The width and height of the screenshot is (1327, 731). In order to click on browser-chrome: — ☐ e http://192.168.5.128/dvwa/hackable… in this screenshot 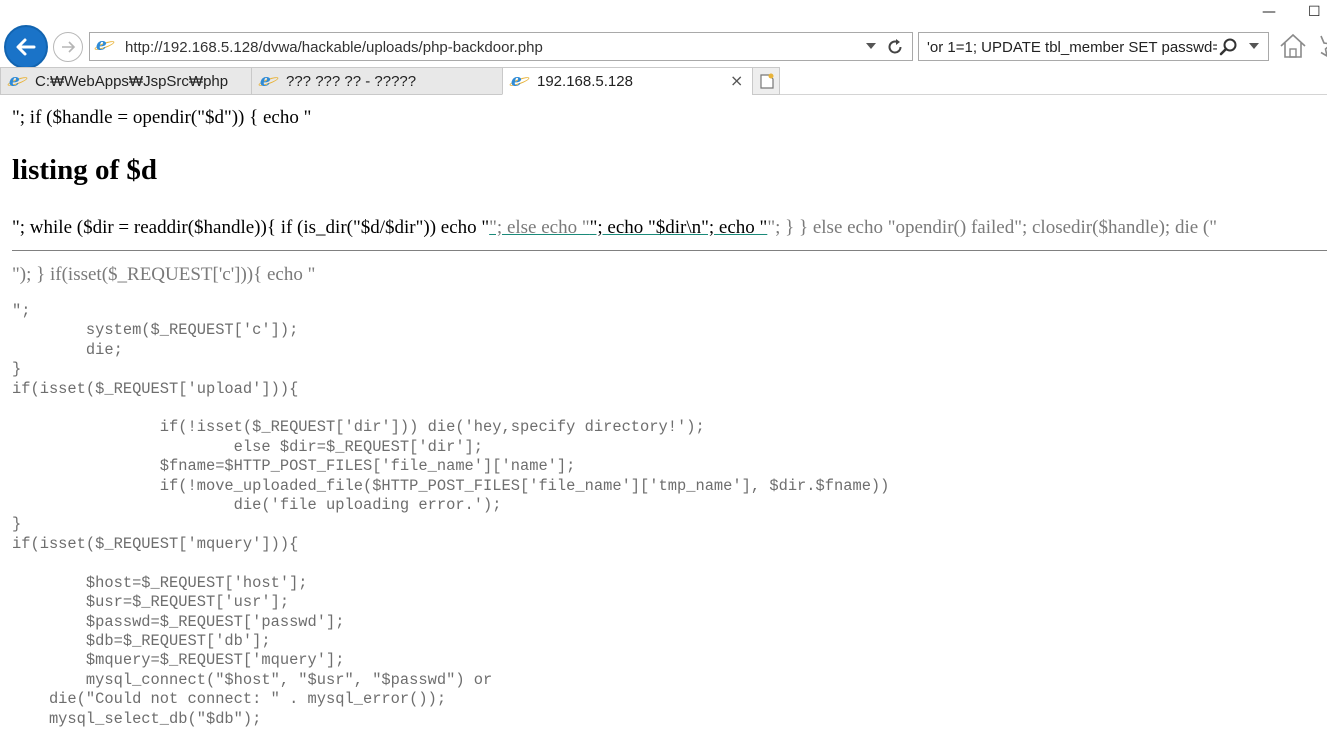, I will do `click(663, 47)`.